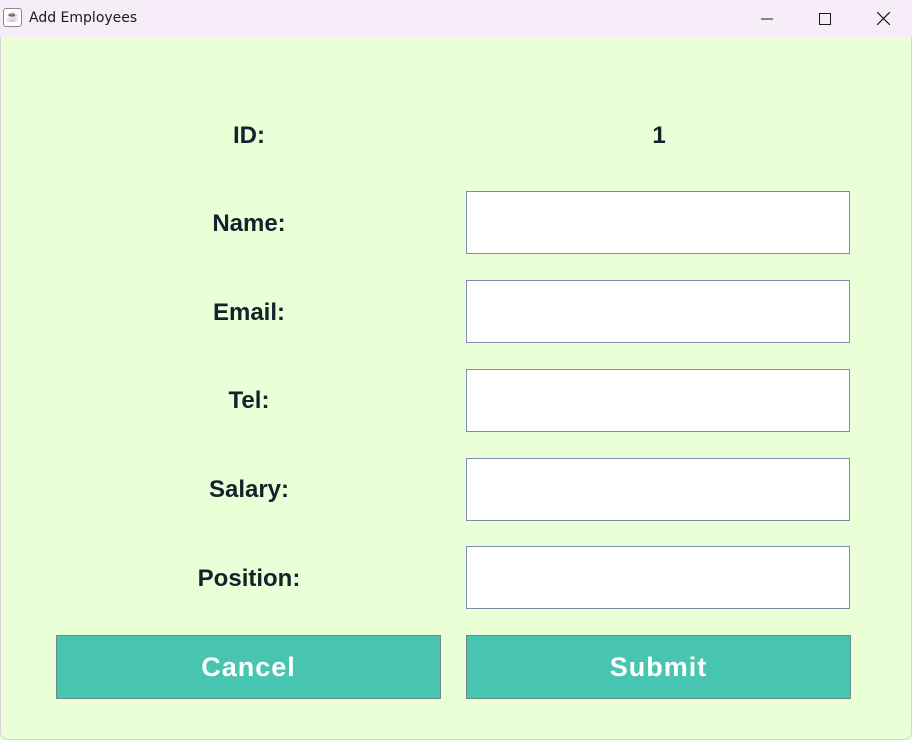 This screenshot has width=912, height=740. I want to click on position-field, so click(658, 577).